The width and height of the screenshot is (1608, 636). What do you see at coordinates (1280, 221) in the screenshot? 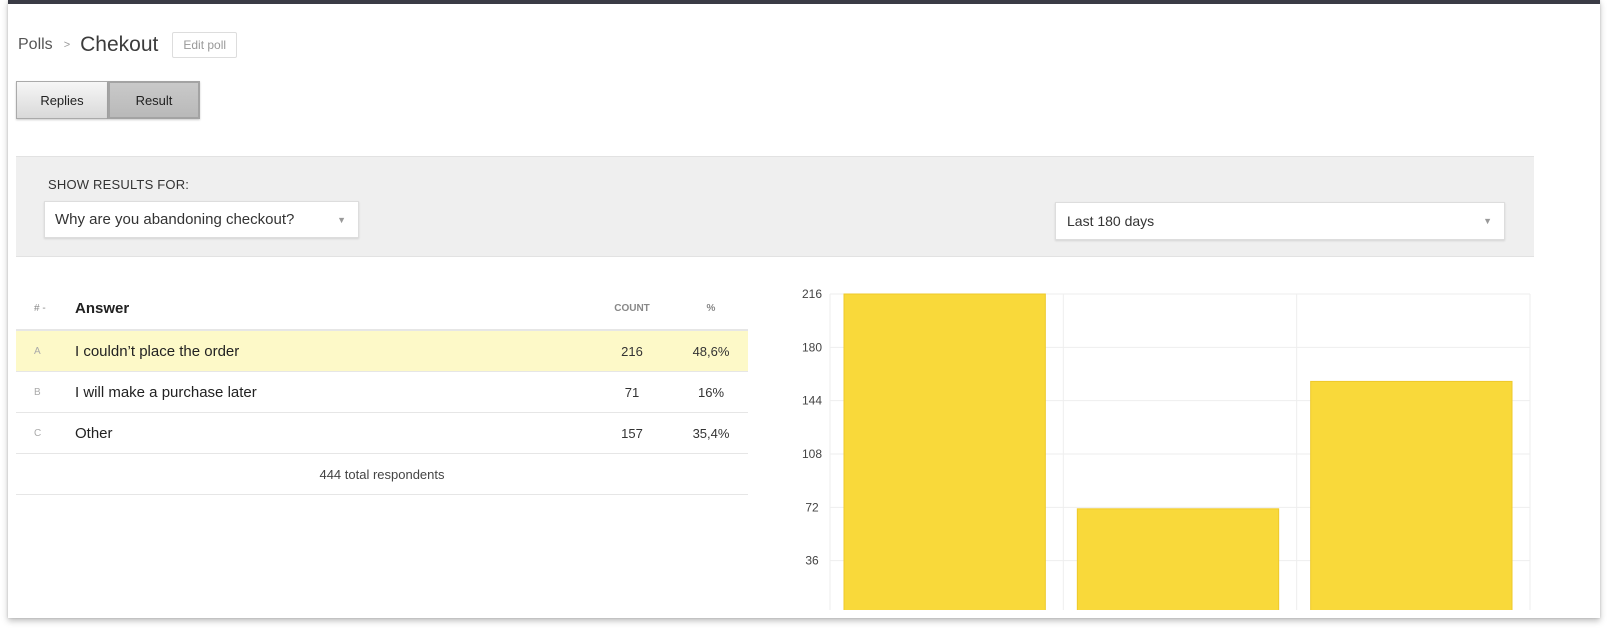
I see `date-range-select: Last 180 days ▼` at bounding box center [1280, 221].